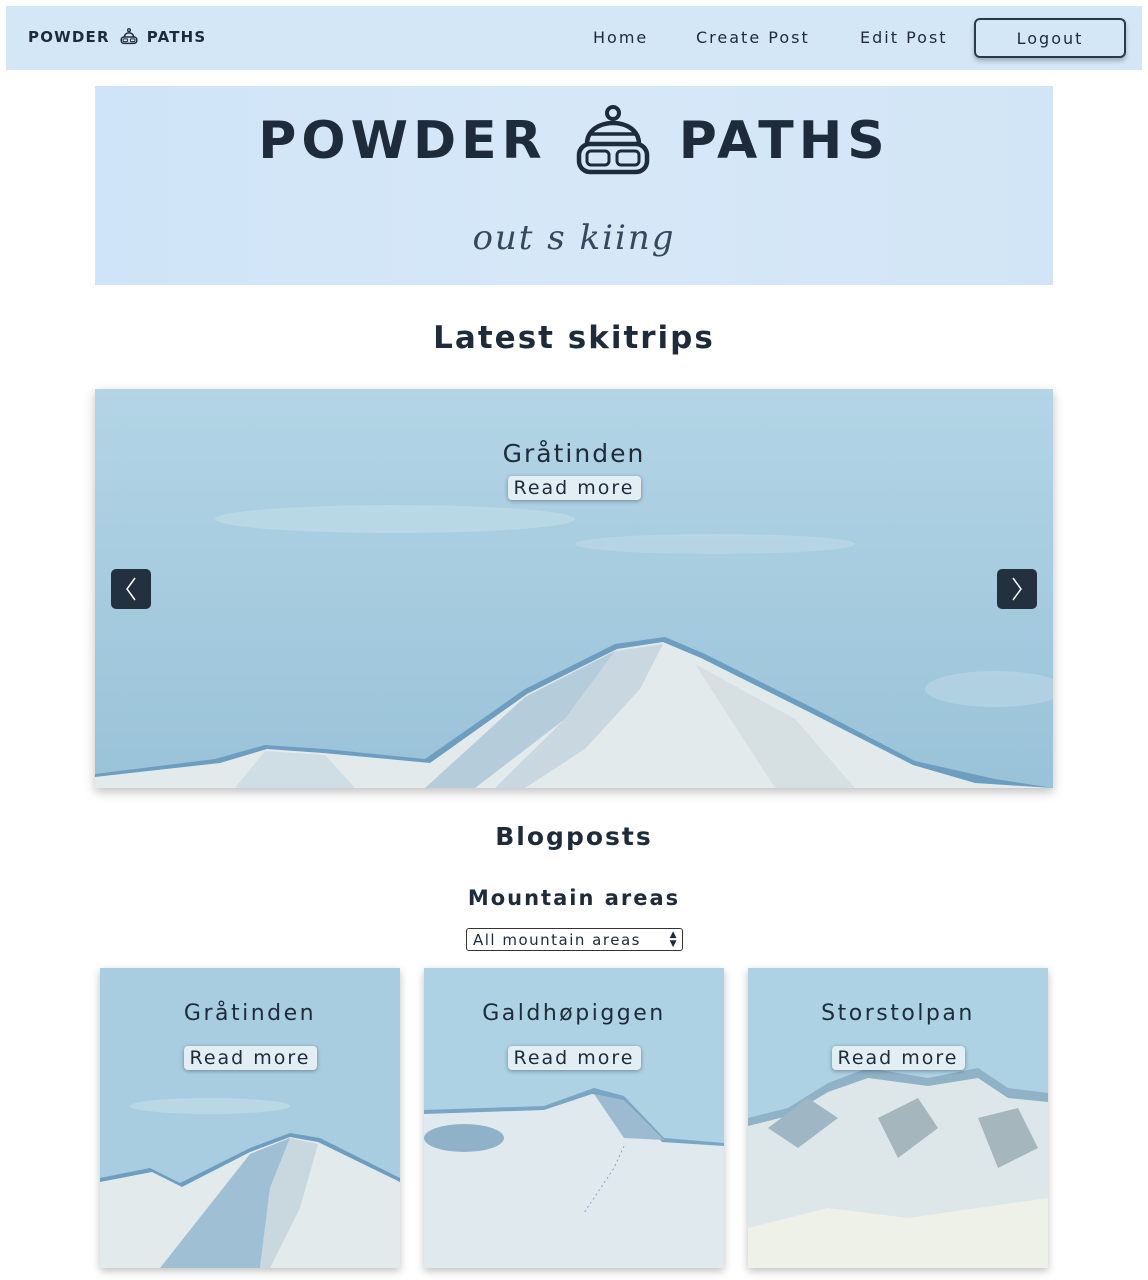 Image resolution: width=1148 pixels, height=1280 pixels. I want to click on hero-title-right: PATHS, so click(784, 141).